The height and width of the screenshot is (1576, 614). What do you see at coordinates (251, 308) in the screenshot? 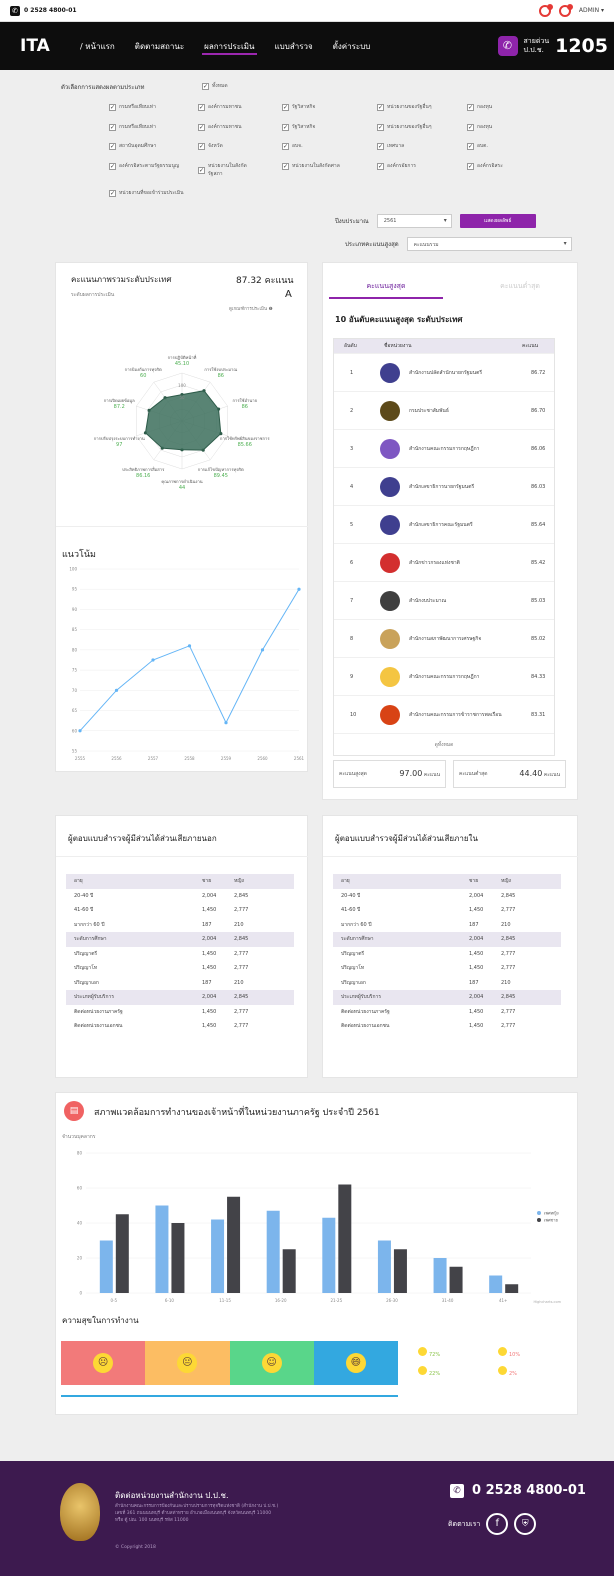
I see `criteria-link: ดูเกณฑ์การประเมิน ❶` at bounding box center [251, 308].